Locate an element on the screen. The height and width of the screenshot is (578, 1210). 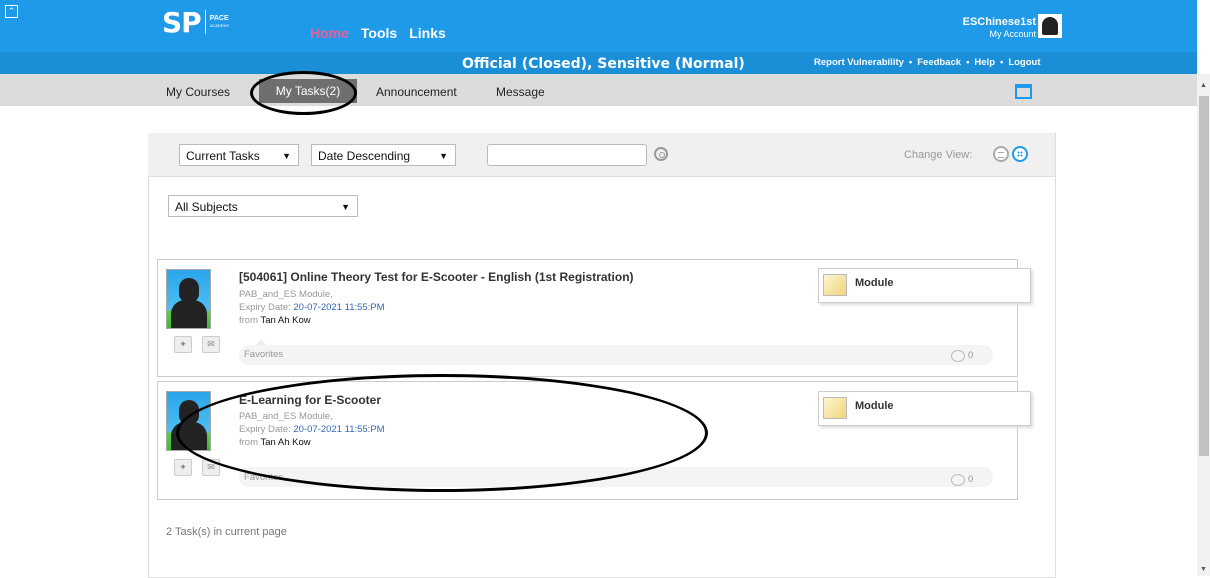
status-select-value: Current Tasks is located at coordinates (223, 156).